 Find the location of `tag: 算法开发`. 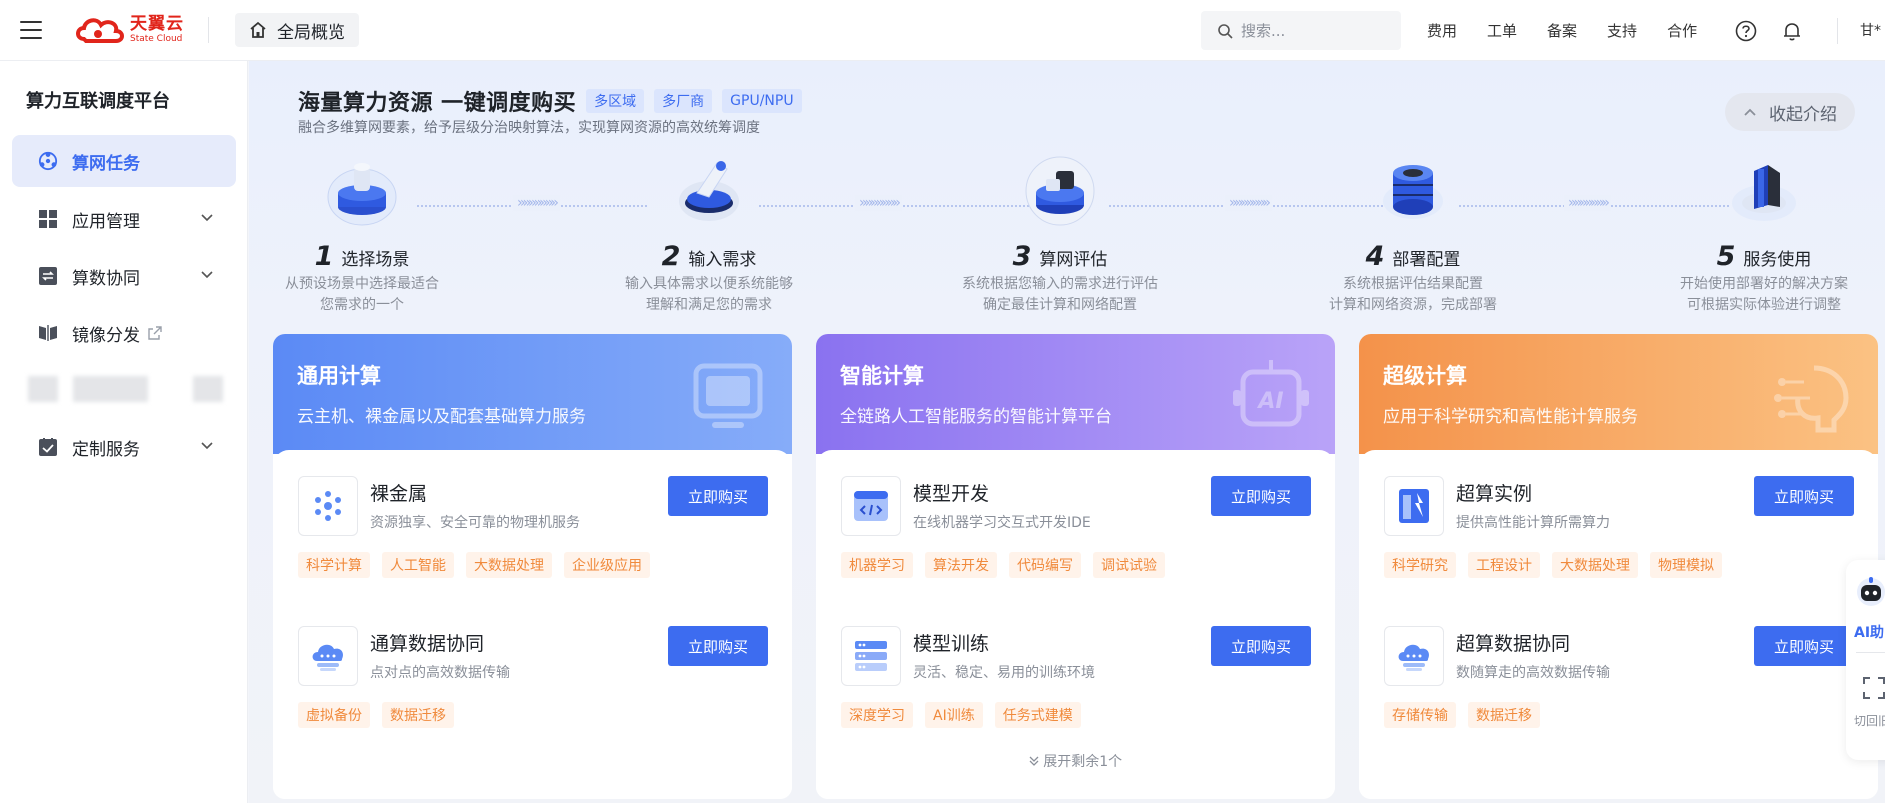

tag: 算法开发 is located at coordinates (961, 565).